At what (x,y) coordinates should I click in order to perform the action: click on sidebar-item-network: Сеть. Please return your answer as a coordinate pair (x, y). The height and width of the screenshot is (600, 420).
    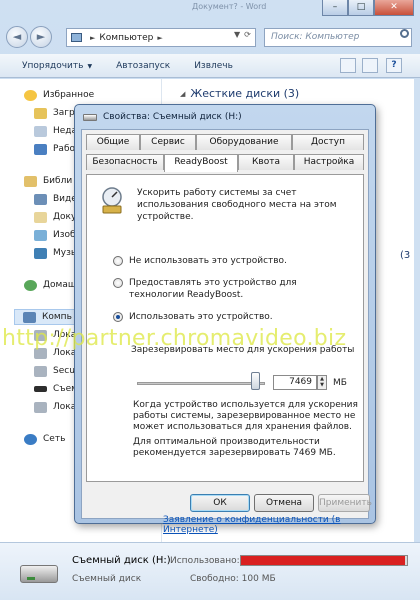
    Looking at the image, I should click on (44, 439).